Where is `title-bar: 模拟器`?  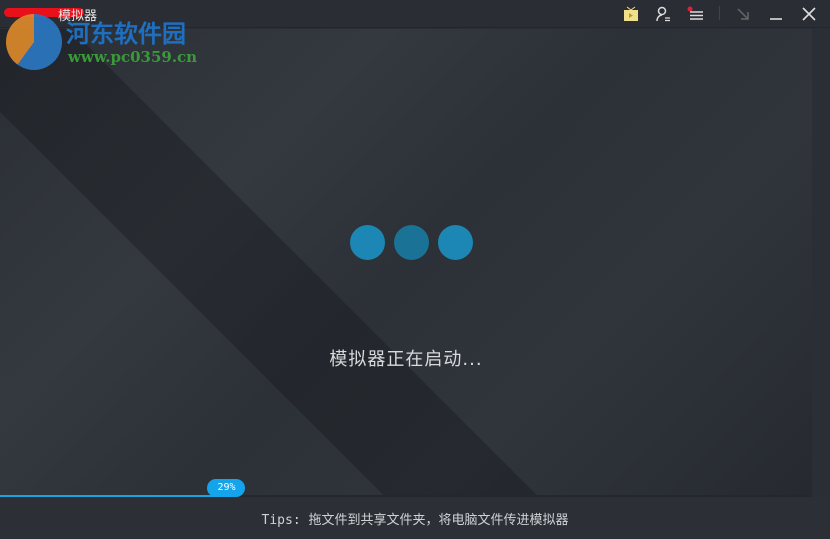 title-bar: 模拟器 is located at coordinates (415, 14).